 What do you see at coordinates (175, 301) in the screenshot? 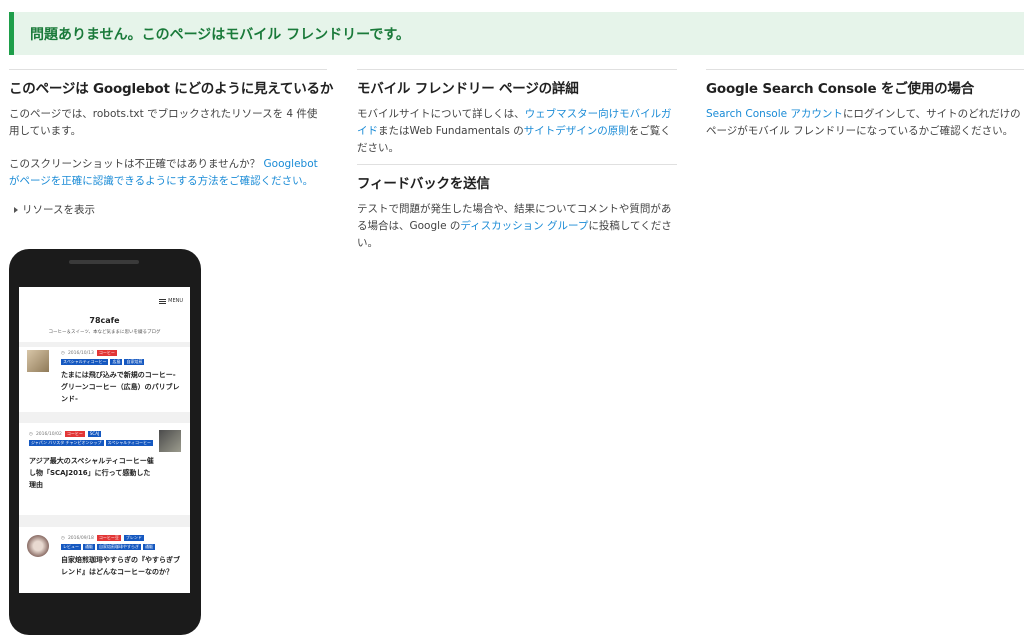
I see `menu-label: MENU` at bounding box center [175, 301].